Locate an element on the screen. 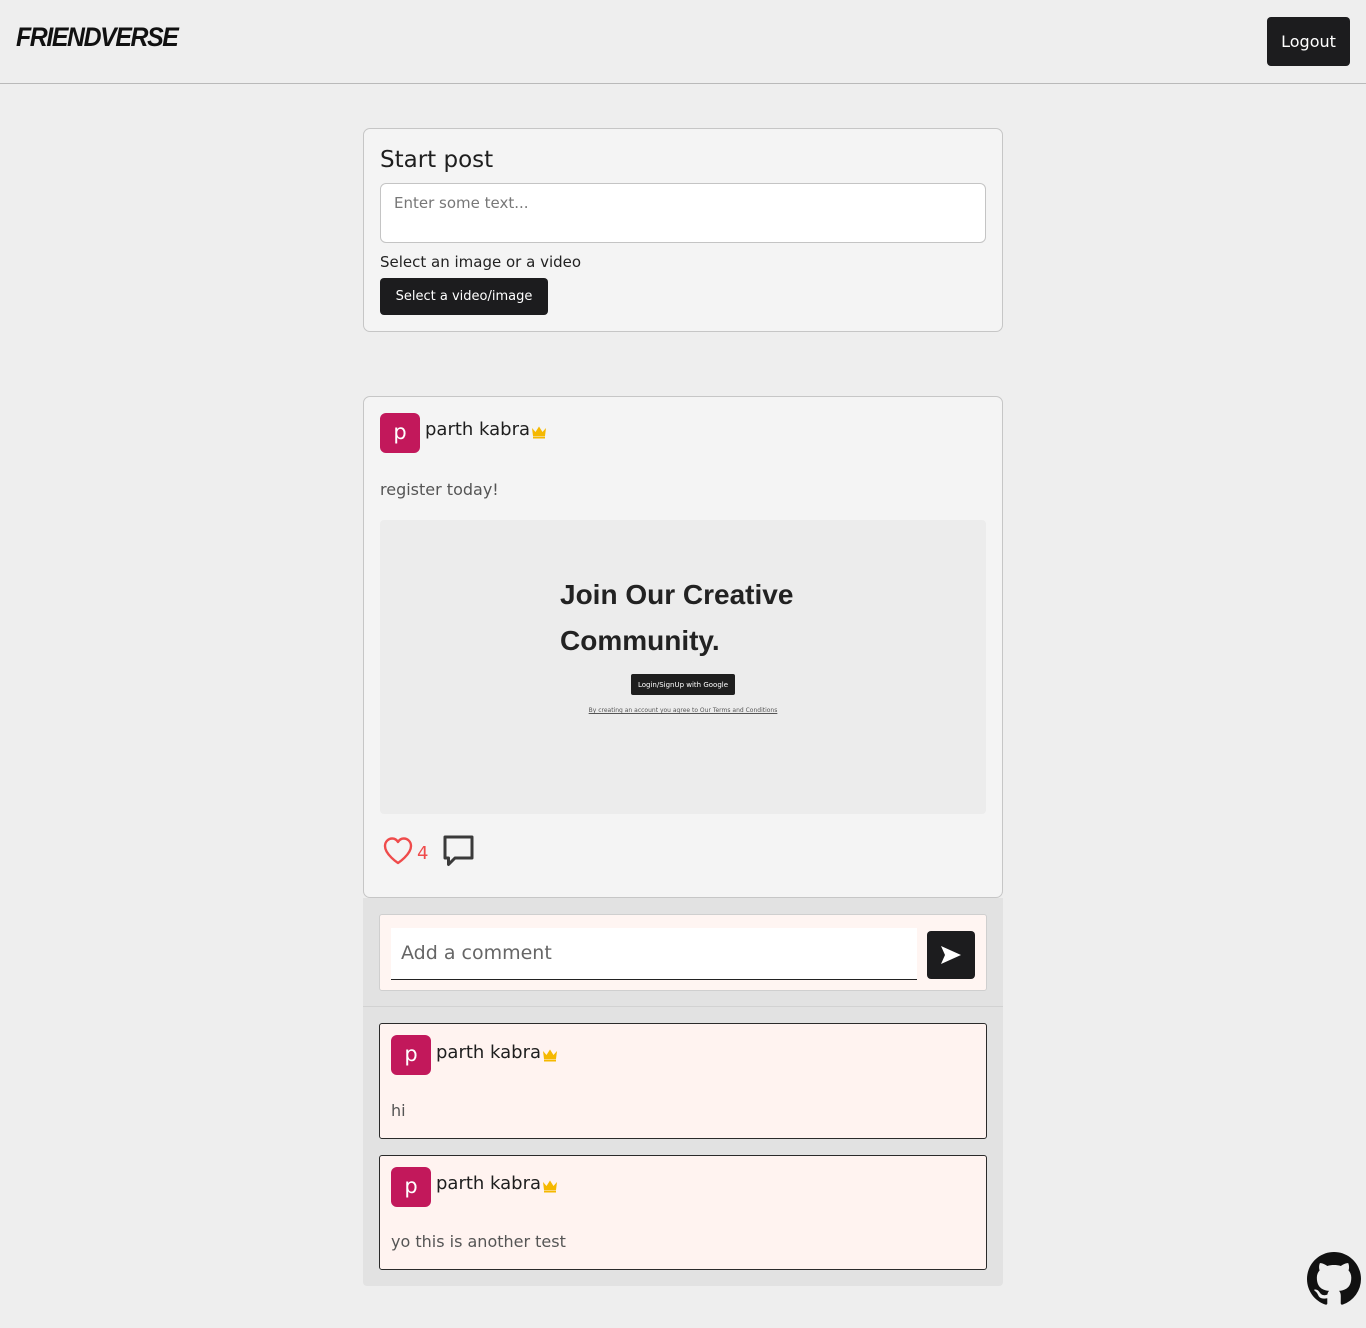  post-author: parth kabra is located at coordinates (486, 429).